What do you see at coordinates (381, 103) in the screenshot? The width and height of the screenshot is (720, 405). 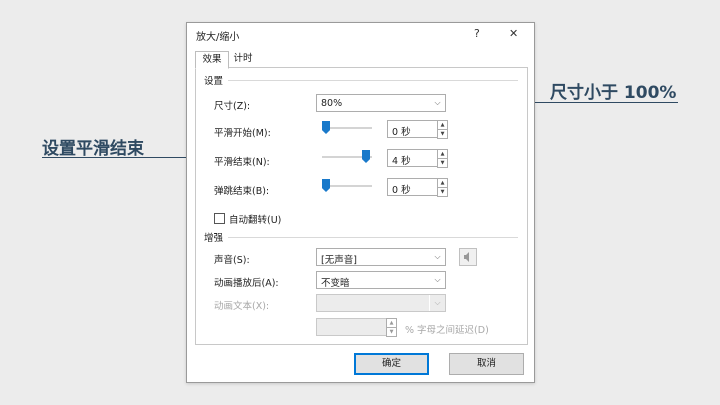 I see `size-combobox: 80% ⌵` at bounding box center [381, 103].